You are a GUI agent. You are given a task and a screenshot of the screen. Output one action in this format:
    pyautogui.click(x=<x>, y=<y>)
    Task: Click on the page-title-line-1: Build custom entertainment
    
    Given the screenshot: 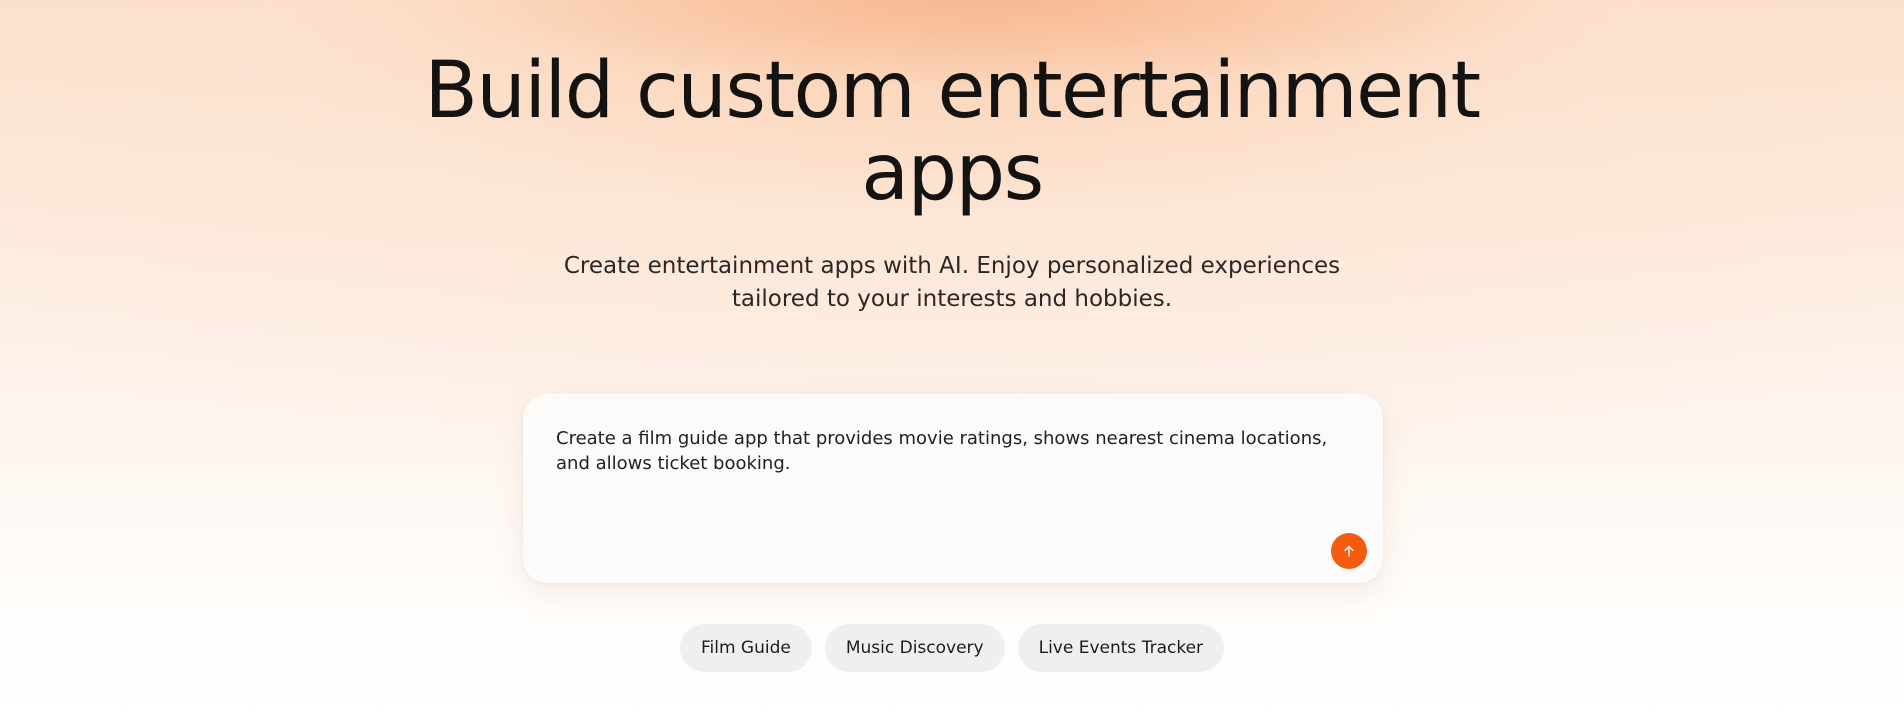 What is the action you would take?
    pyautogui.click(x=952, y=91)
    